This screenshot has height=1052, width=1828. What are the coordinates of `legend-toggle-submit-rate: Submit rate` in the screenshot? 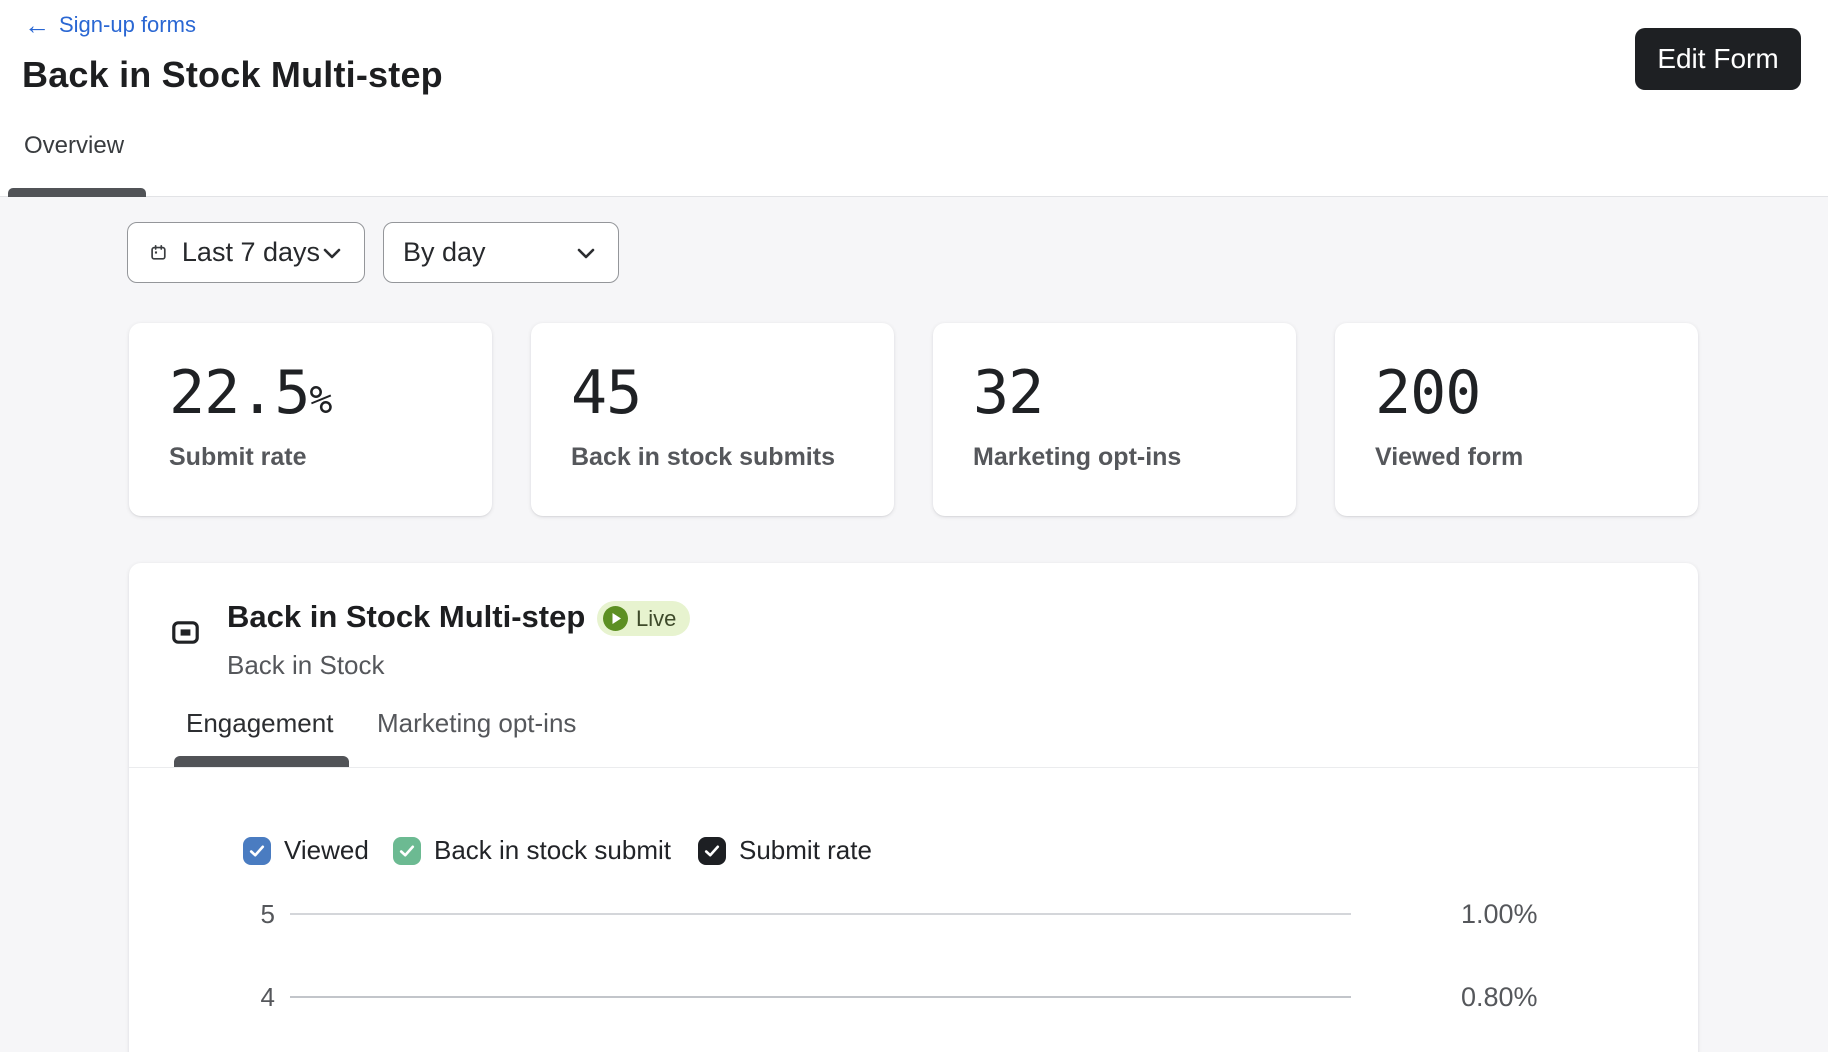 It's located at (785, 850).